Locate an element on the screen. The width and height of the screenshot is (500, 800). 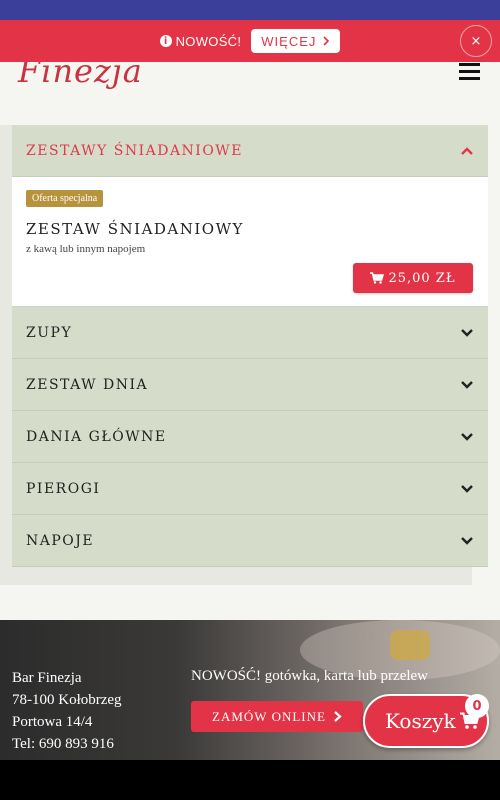
category-header-zupy: ZUPY is located at coordinates (250, 333).